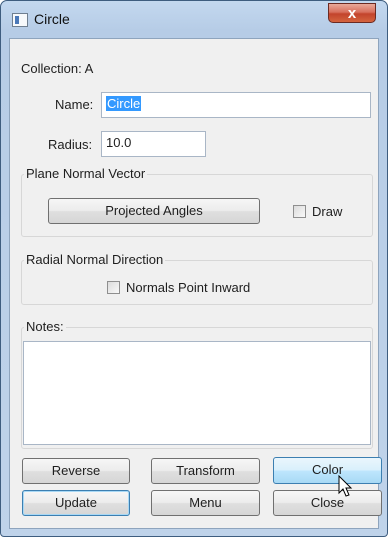 This screenshot has height=537, width=388. I want to click on projected-angles-button: Projected Angles, so click(154, 211).